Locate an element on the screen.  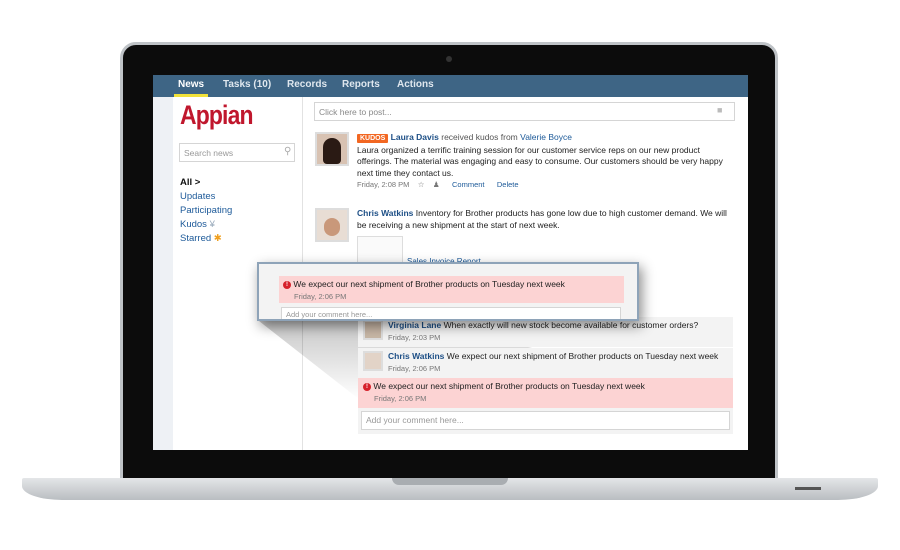
left-gutter is located at coordinates (163, 273).